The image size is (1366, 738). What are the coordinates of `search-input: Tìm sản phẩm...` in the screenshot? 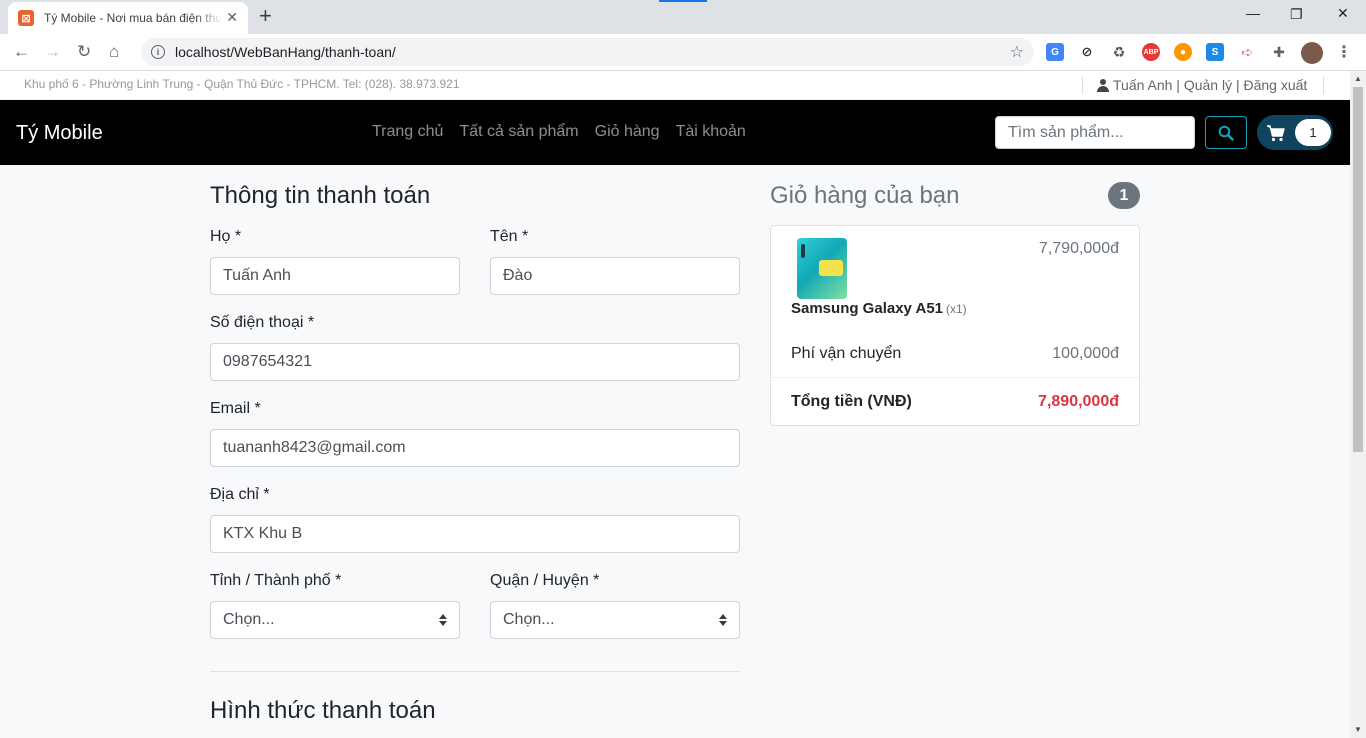 It's located at (1095, 132).